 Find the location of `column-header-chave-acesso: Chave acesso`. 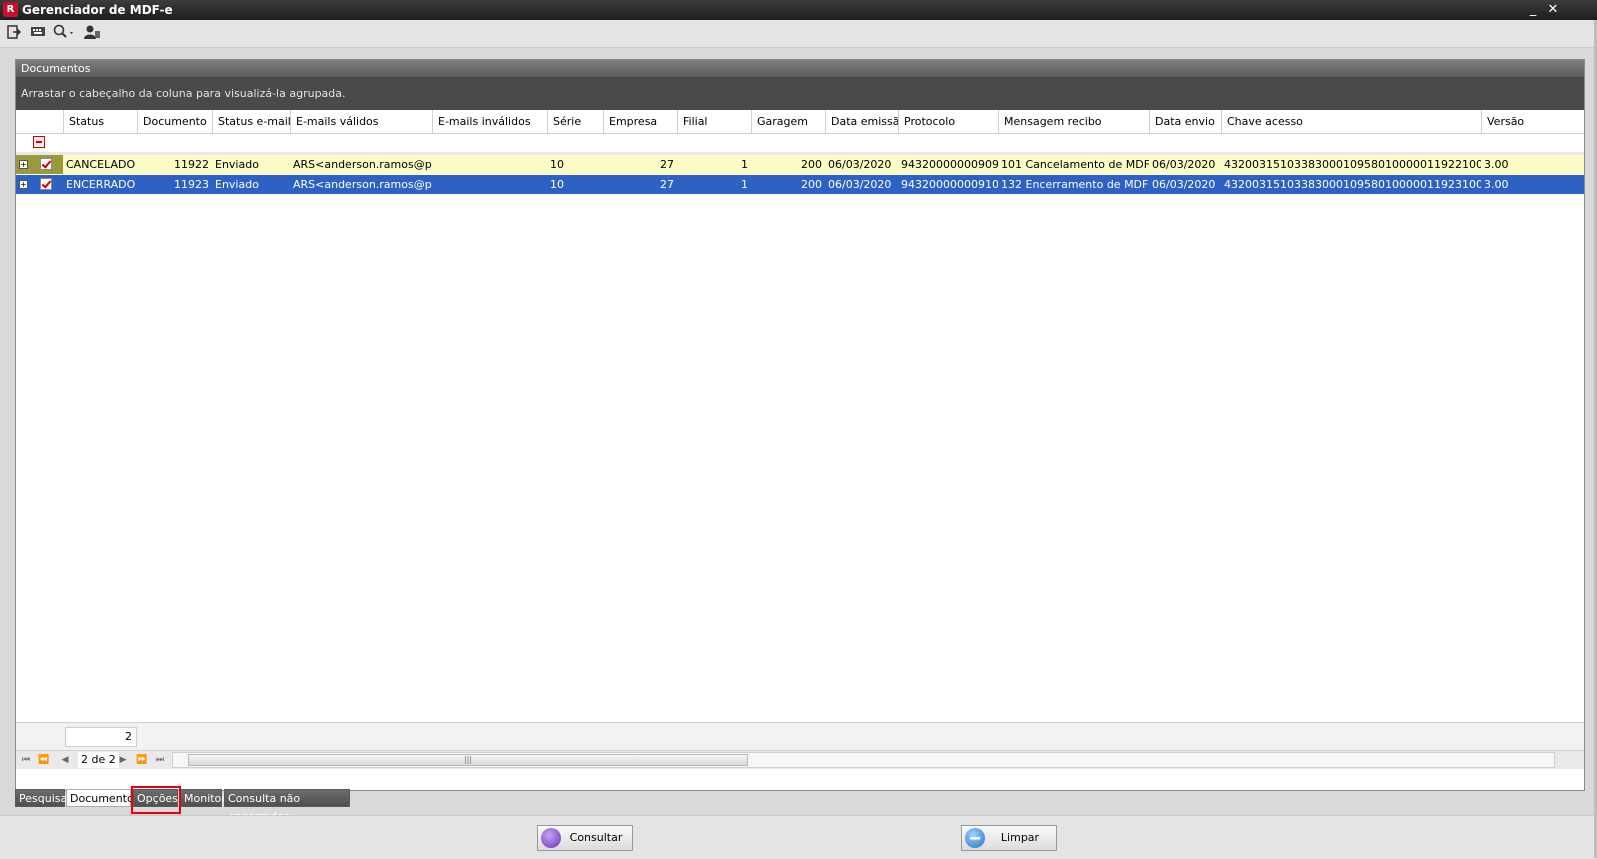

column-header-chave-acesso: Chave acesso is located at coordinates (1351, 121).